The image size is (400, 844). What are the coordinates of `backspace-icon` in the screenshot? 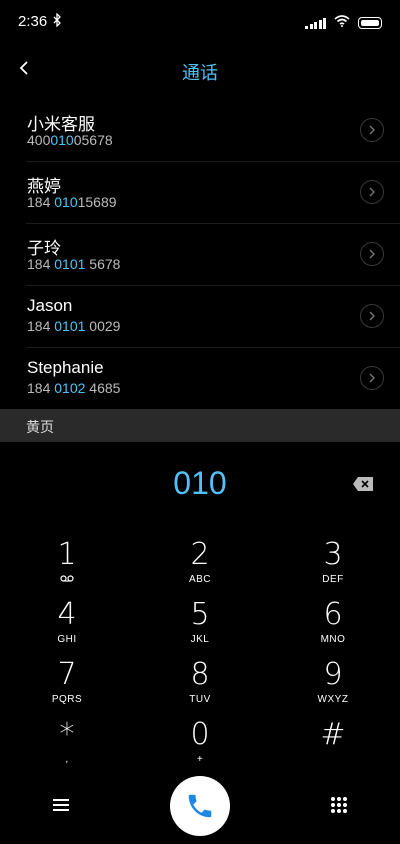 It's located at (363, 484).